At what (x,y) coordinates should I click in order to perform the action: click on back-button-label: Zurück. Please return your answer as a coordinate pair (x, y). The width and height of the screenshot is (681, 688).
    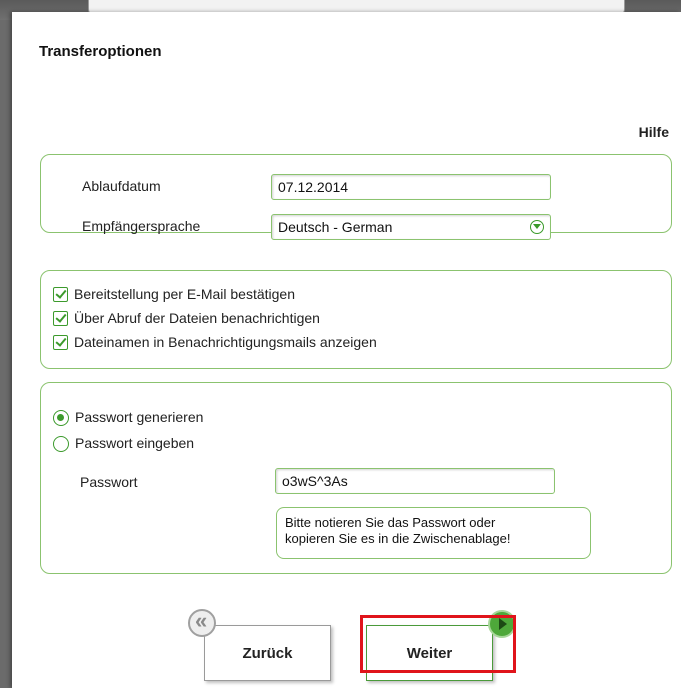
    Looking at the image, I should click on (267, 653).